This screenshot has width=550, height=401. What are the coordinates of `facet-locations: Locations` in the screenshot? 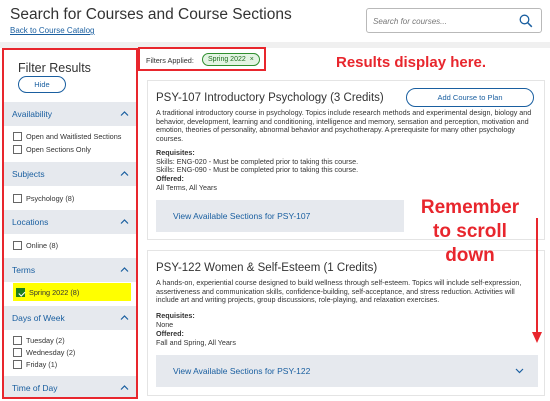 It's located at (70, 222).